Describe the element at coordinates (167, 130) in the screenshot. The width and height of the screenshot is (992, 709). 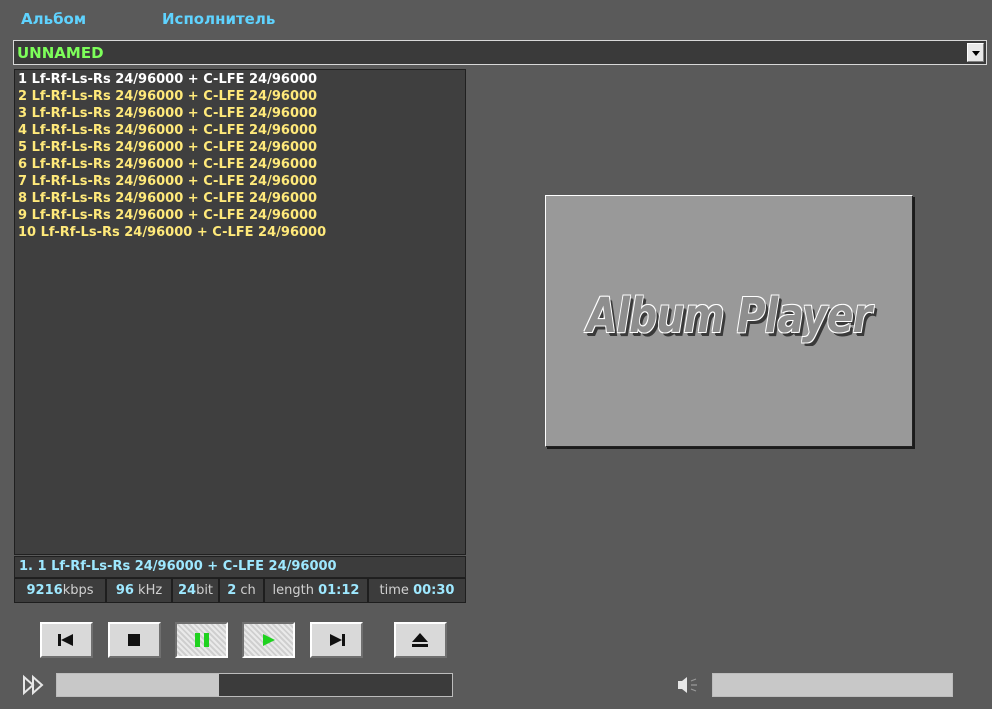
I see `playlist-item: 4 Lf-Rf-Ls-Rs 24/96000 + C-LFE 24/96000` at that location.